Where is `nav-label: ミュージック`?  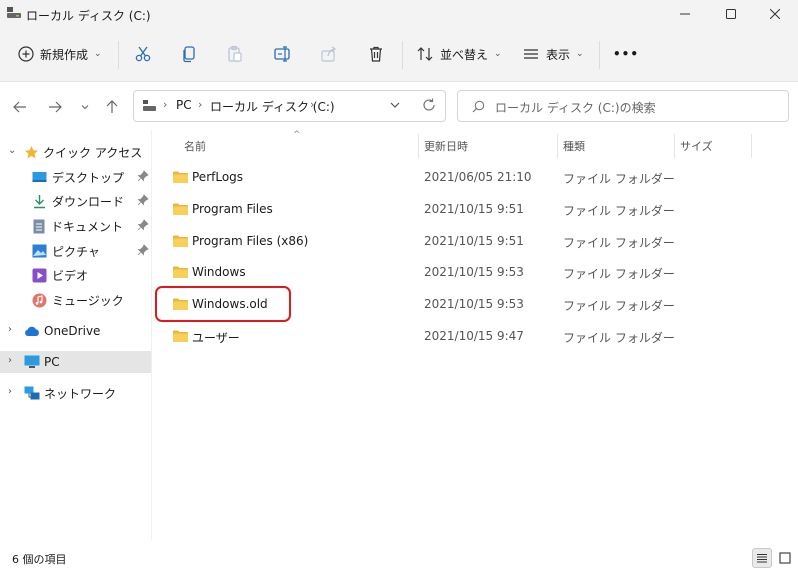
nav-label: ミュージック is located at coordinates (88, 300).